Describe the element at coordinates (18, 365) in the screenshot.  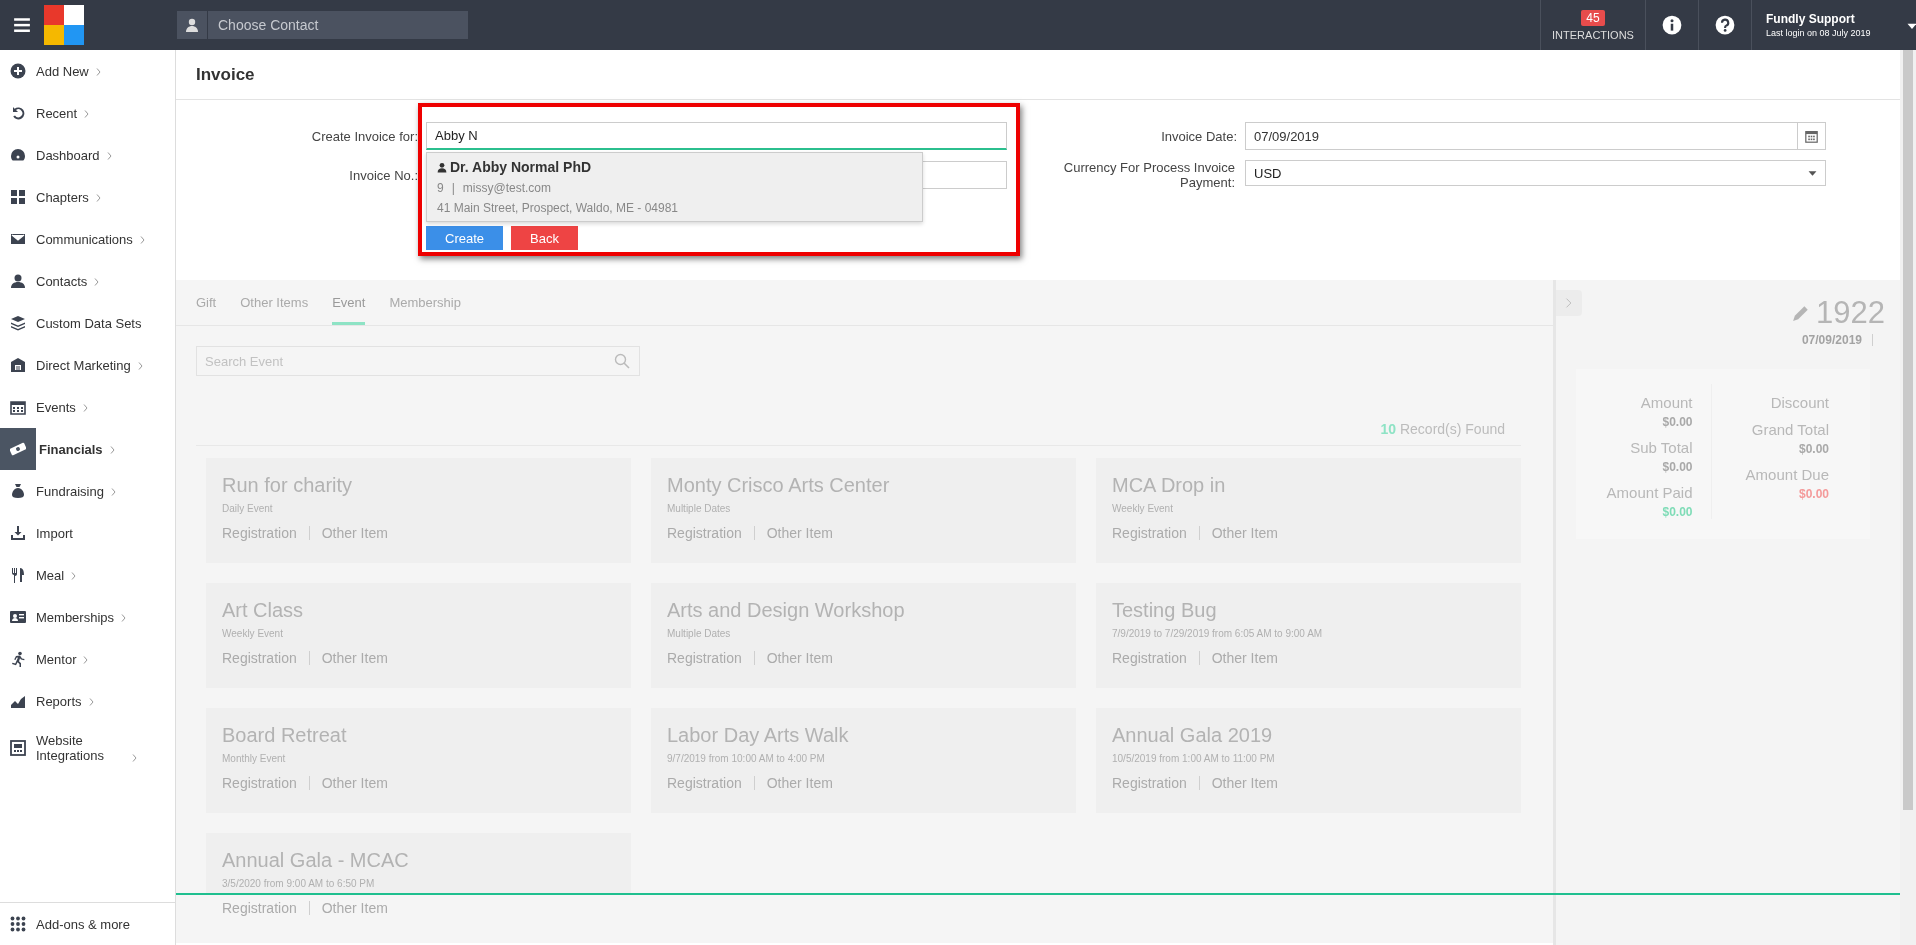
I see `building-icon` at that location.